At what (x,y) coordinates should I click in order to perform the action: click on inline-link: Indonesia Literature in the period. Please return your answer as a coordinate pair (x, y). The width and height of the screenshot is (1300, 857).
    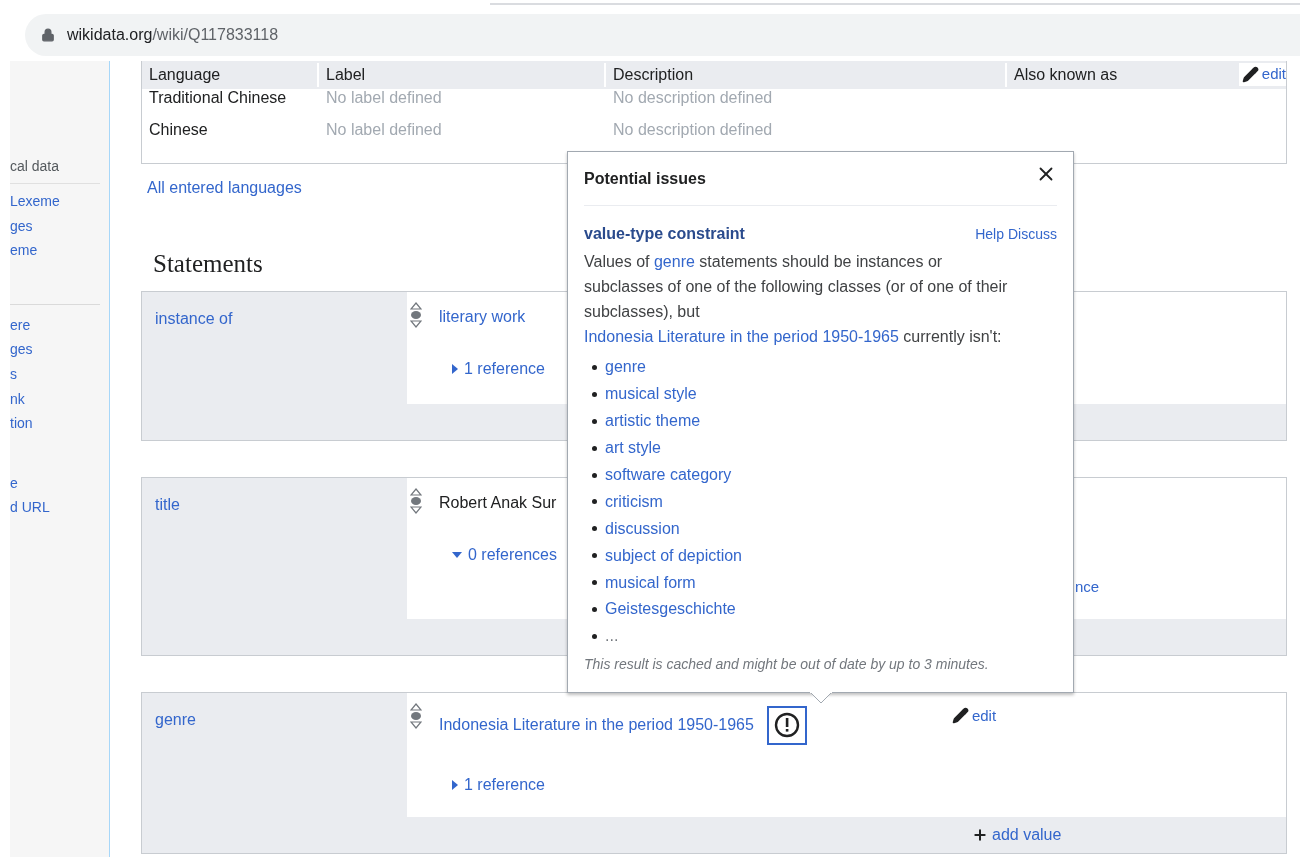
    Looking at the image, I should click on (703, 336).